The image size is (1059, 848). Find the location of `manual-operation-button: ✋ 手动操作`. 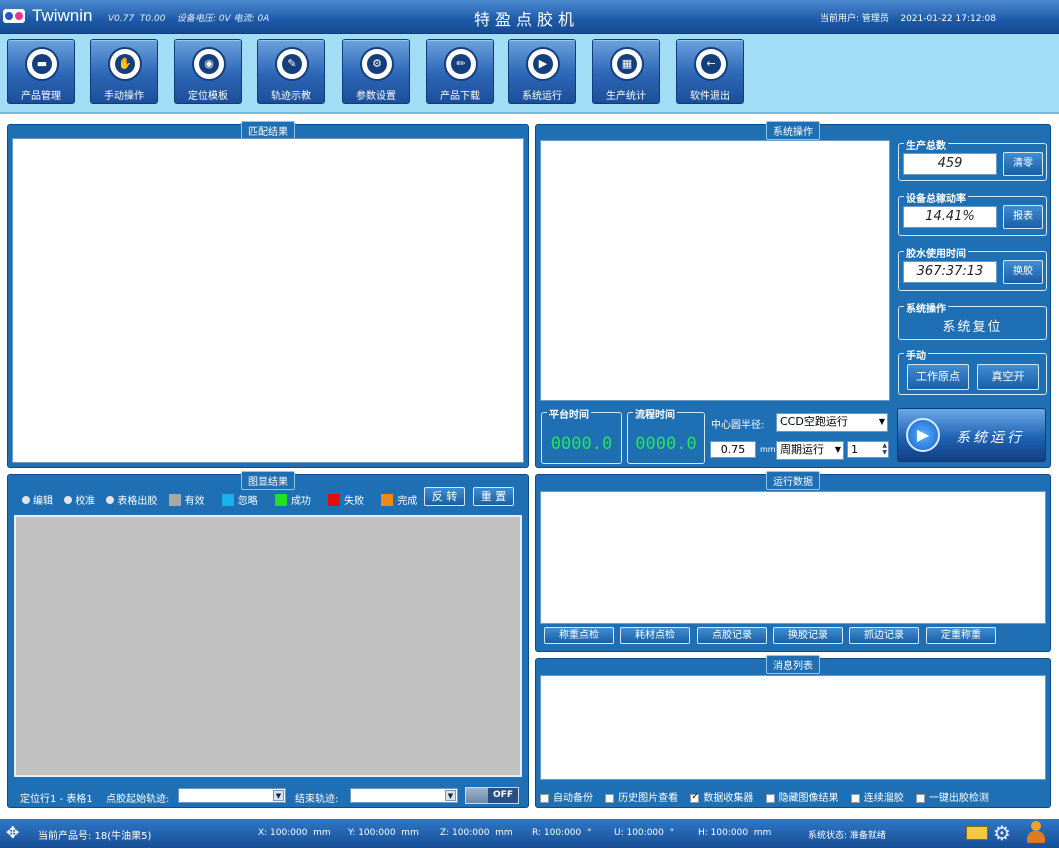

manual-operation-button: ✋ 手动操作 is located at coordinates (124, 71).